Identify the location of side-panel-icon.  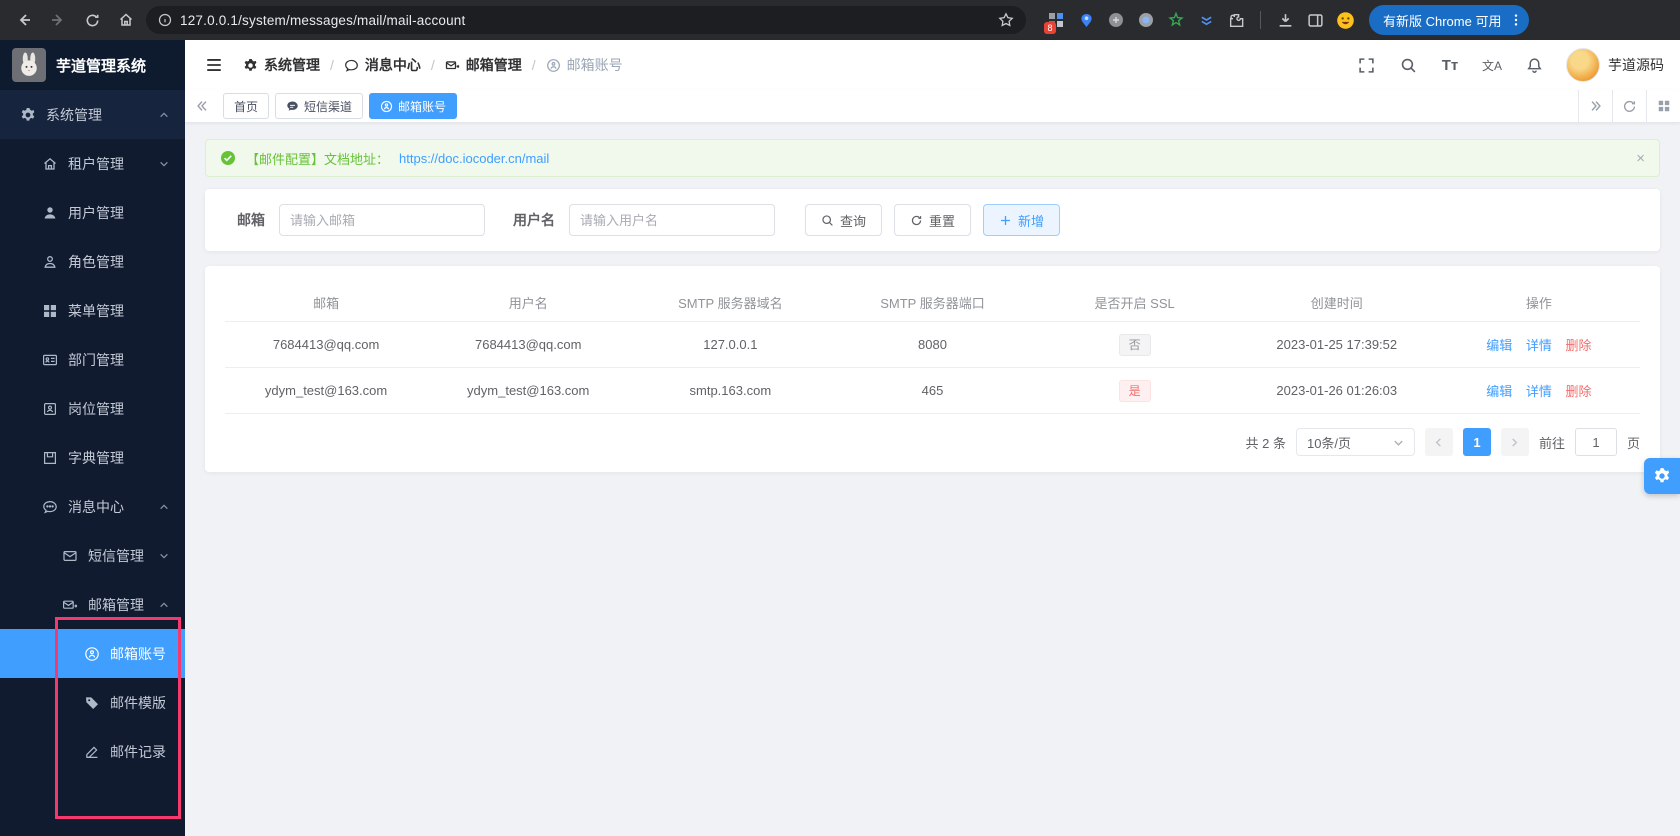
(1315, 20).